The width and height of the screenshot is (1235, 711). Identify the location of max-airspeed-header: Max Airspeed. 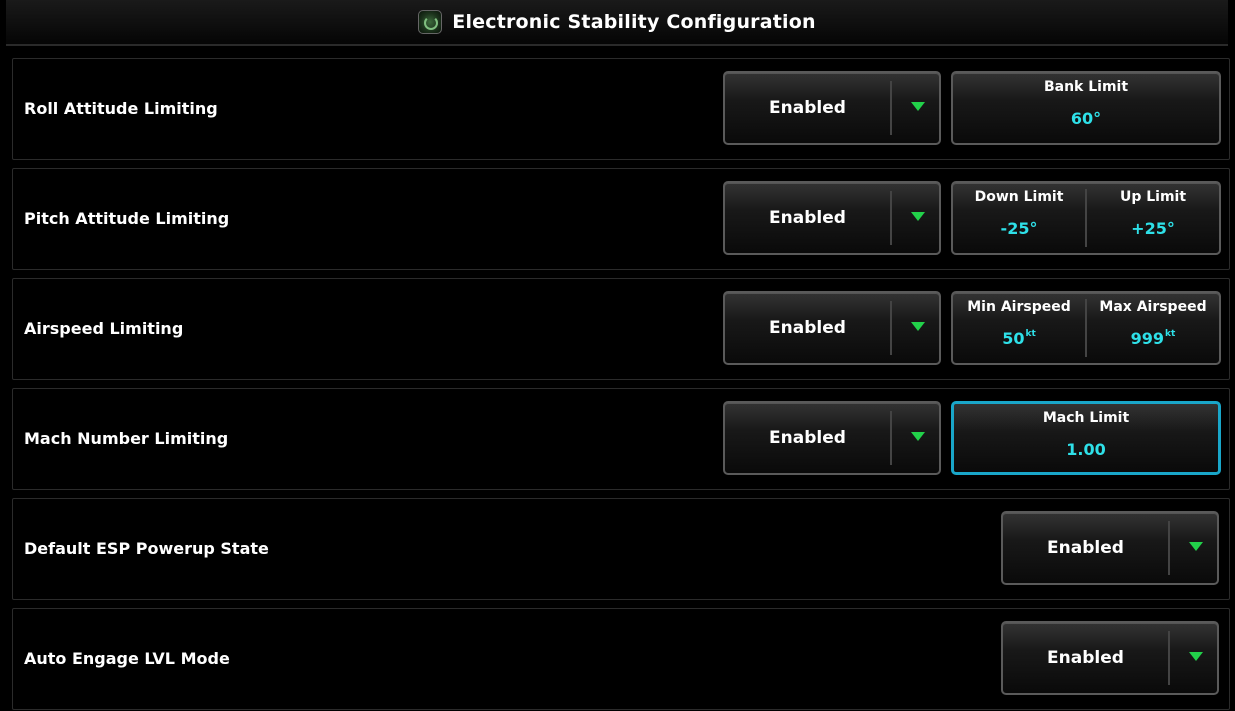
(1153, 307).